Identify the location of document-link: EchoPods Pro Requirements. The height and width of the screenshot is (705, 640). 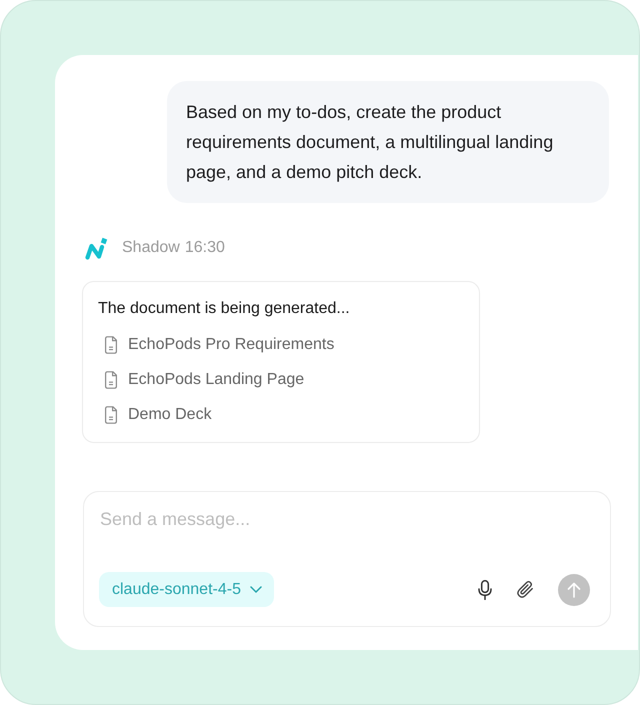
(231, 345).